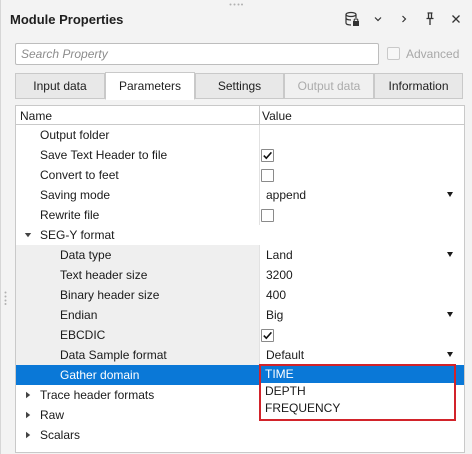 The height and width of the screenshot is (454, 472). What do you see at coordinates (240, 195) in the screenshot?
I see `property-row-saving-mode: Saving mode append` at bounding box center [240, 195].